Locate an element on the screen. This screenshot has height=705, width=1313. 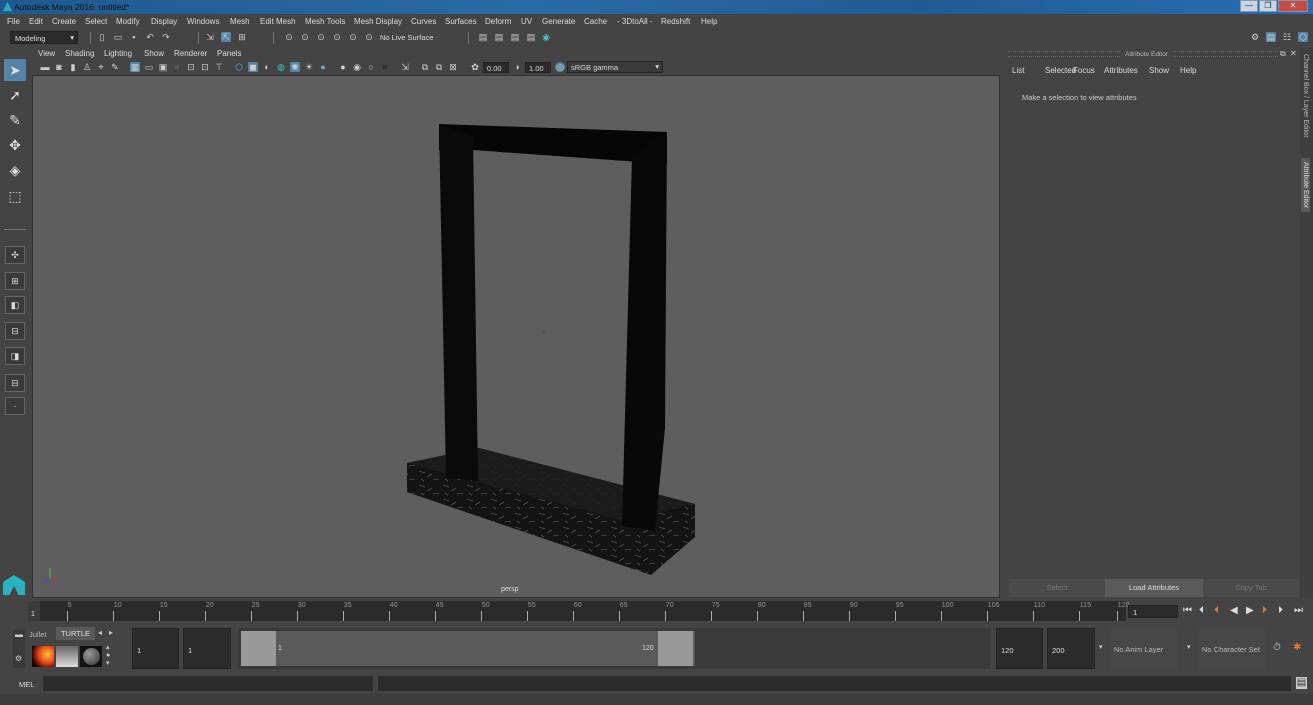
shelf-settings-icon: ⚙ is located at coordinates (18, 658).